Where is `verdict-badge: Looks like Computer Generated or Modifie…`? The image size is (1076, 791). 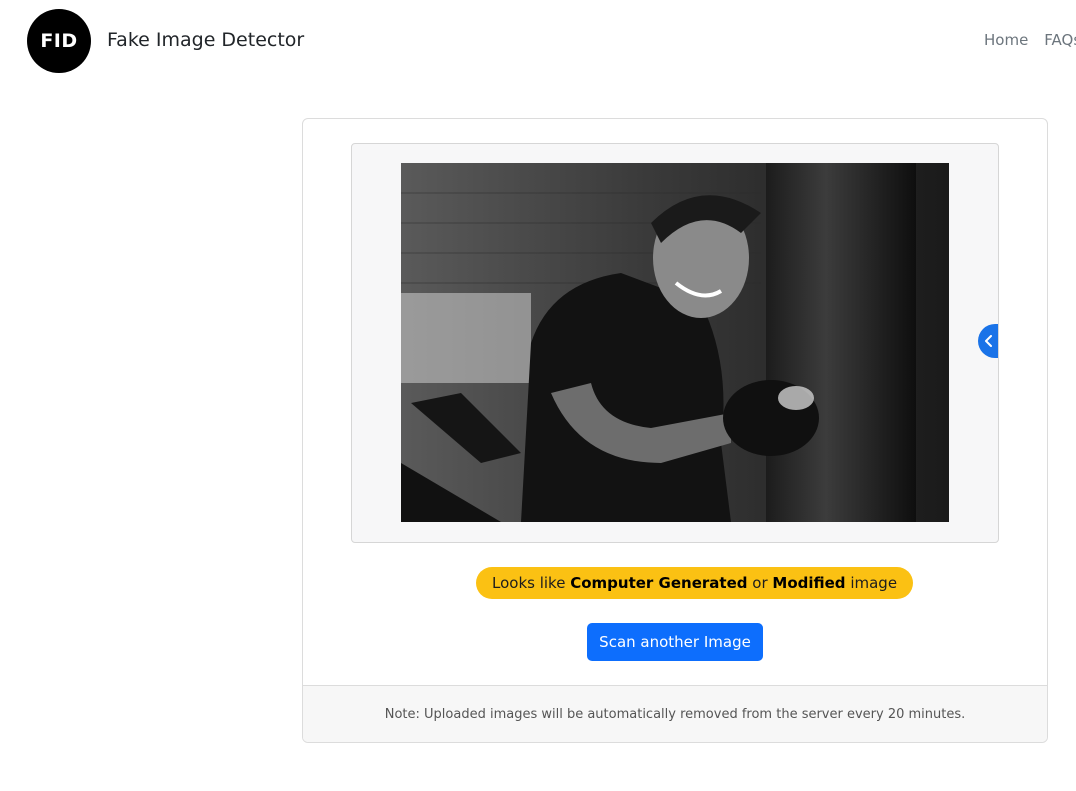 verdict-badge: Looks like Computer Generated or Modifie… is located at coordinates (695, 583).